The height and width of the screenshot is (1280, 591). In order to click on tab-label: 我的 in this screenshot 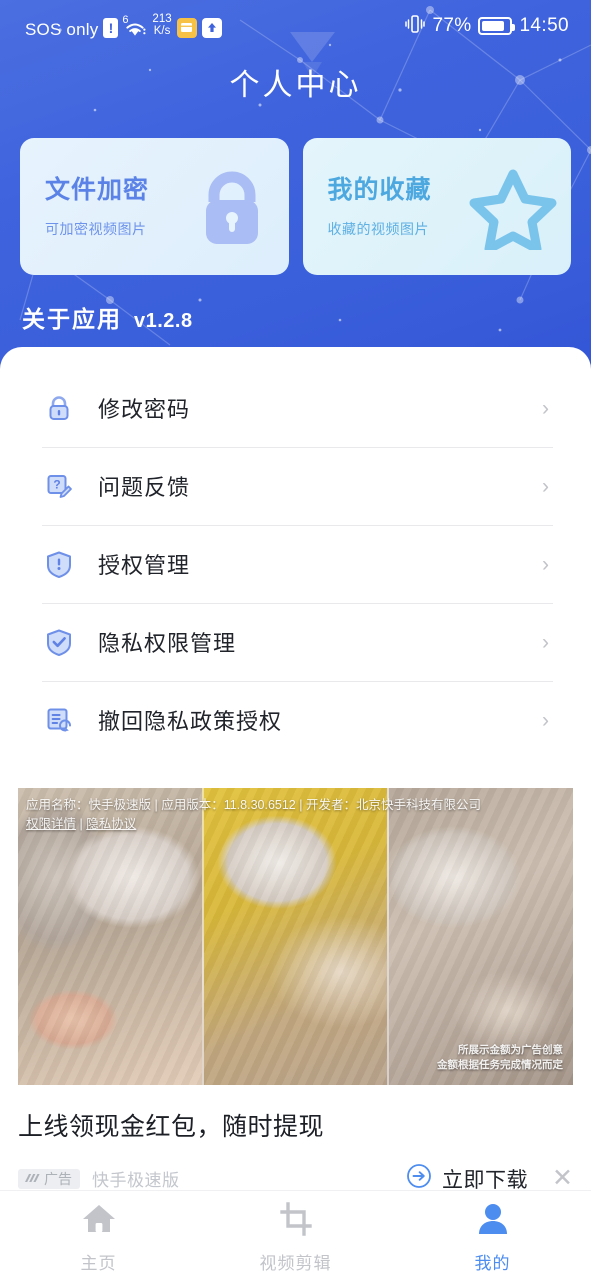, I will do `click(492, 1263)`.